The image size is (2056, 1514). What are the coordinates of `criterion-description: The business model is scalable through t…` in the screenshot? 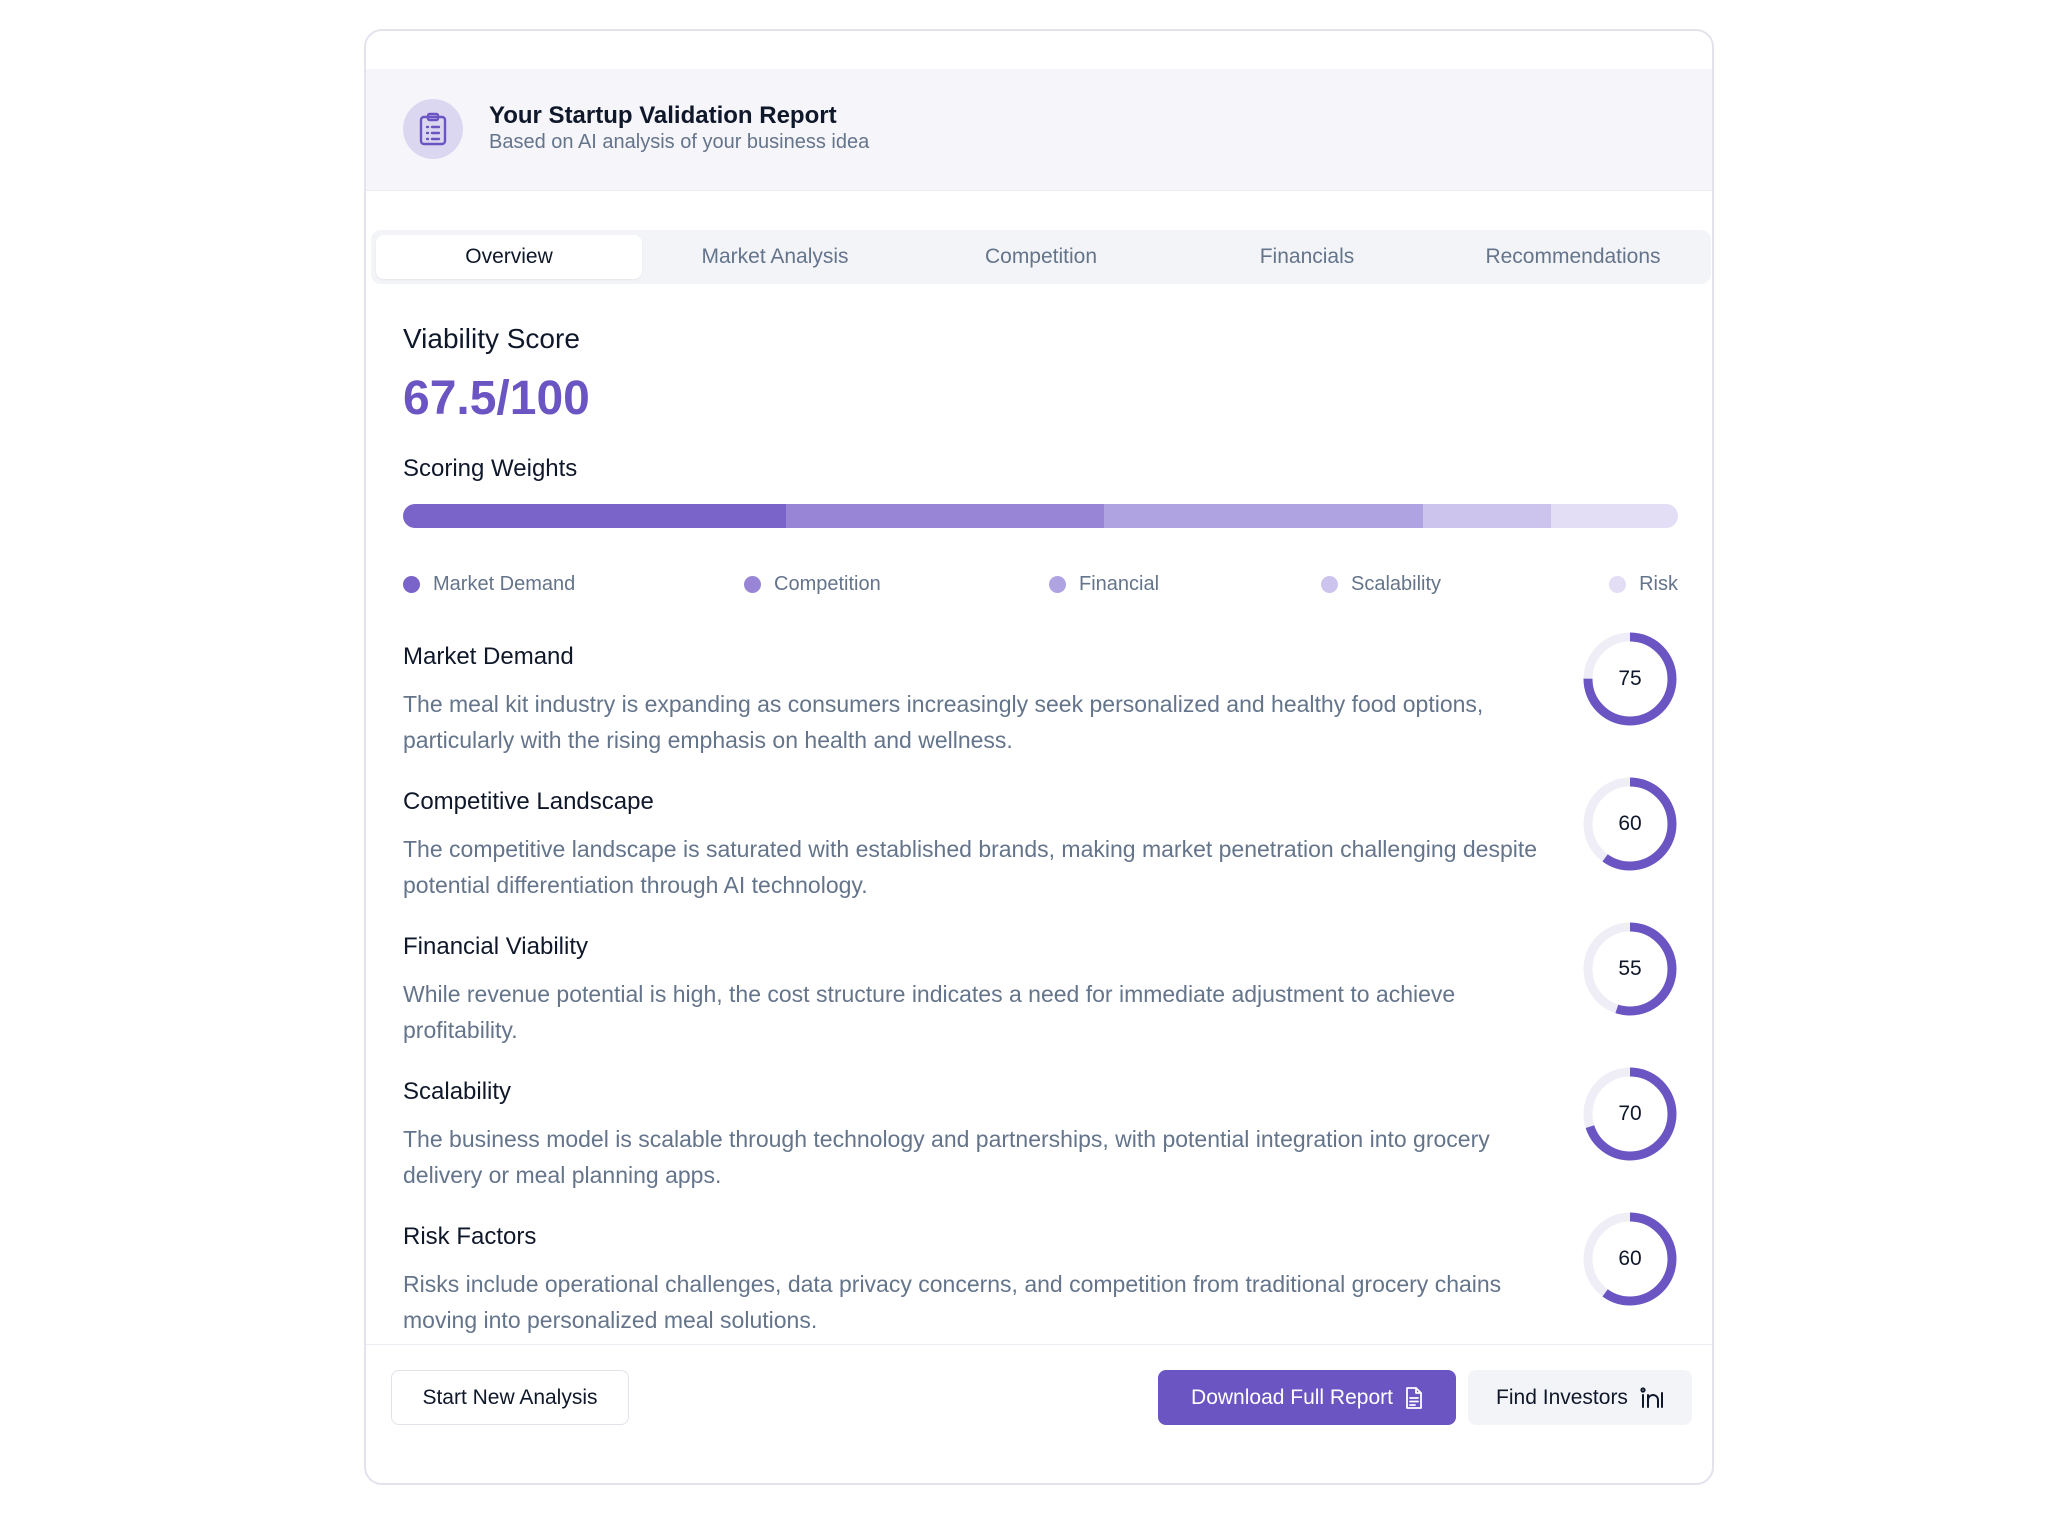 It's located at (946, 1157).